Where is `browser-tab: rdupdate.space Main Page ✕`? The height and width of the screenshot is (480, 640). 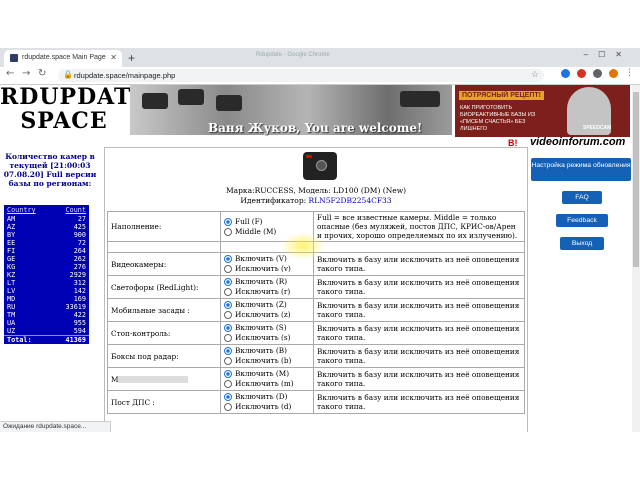 browser-tab: rdupdate.space Main Page ✕ is located at coordinates (63, 58).